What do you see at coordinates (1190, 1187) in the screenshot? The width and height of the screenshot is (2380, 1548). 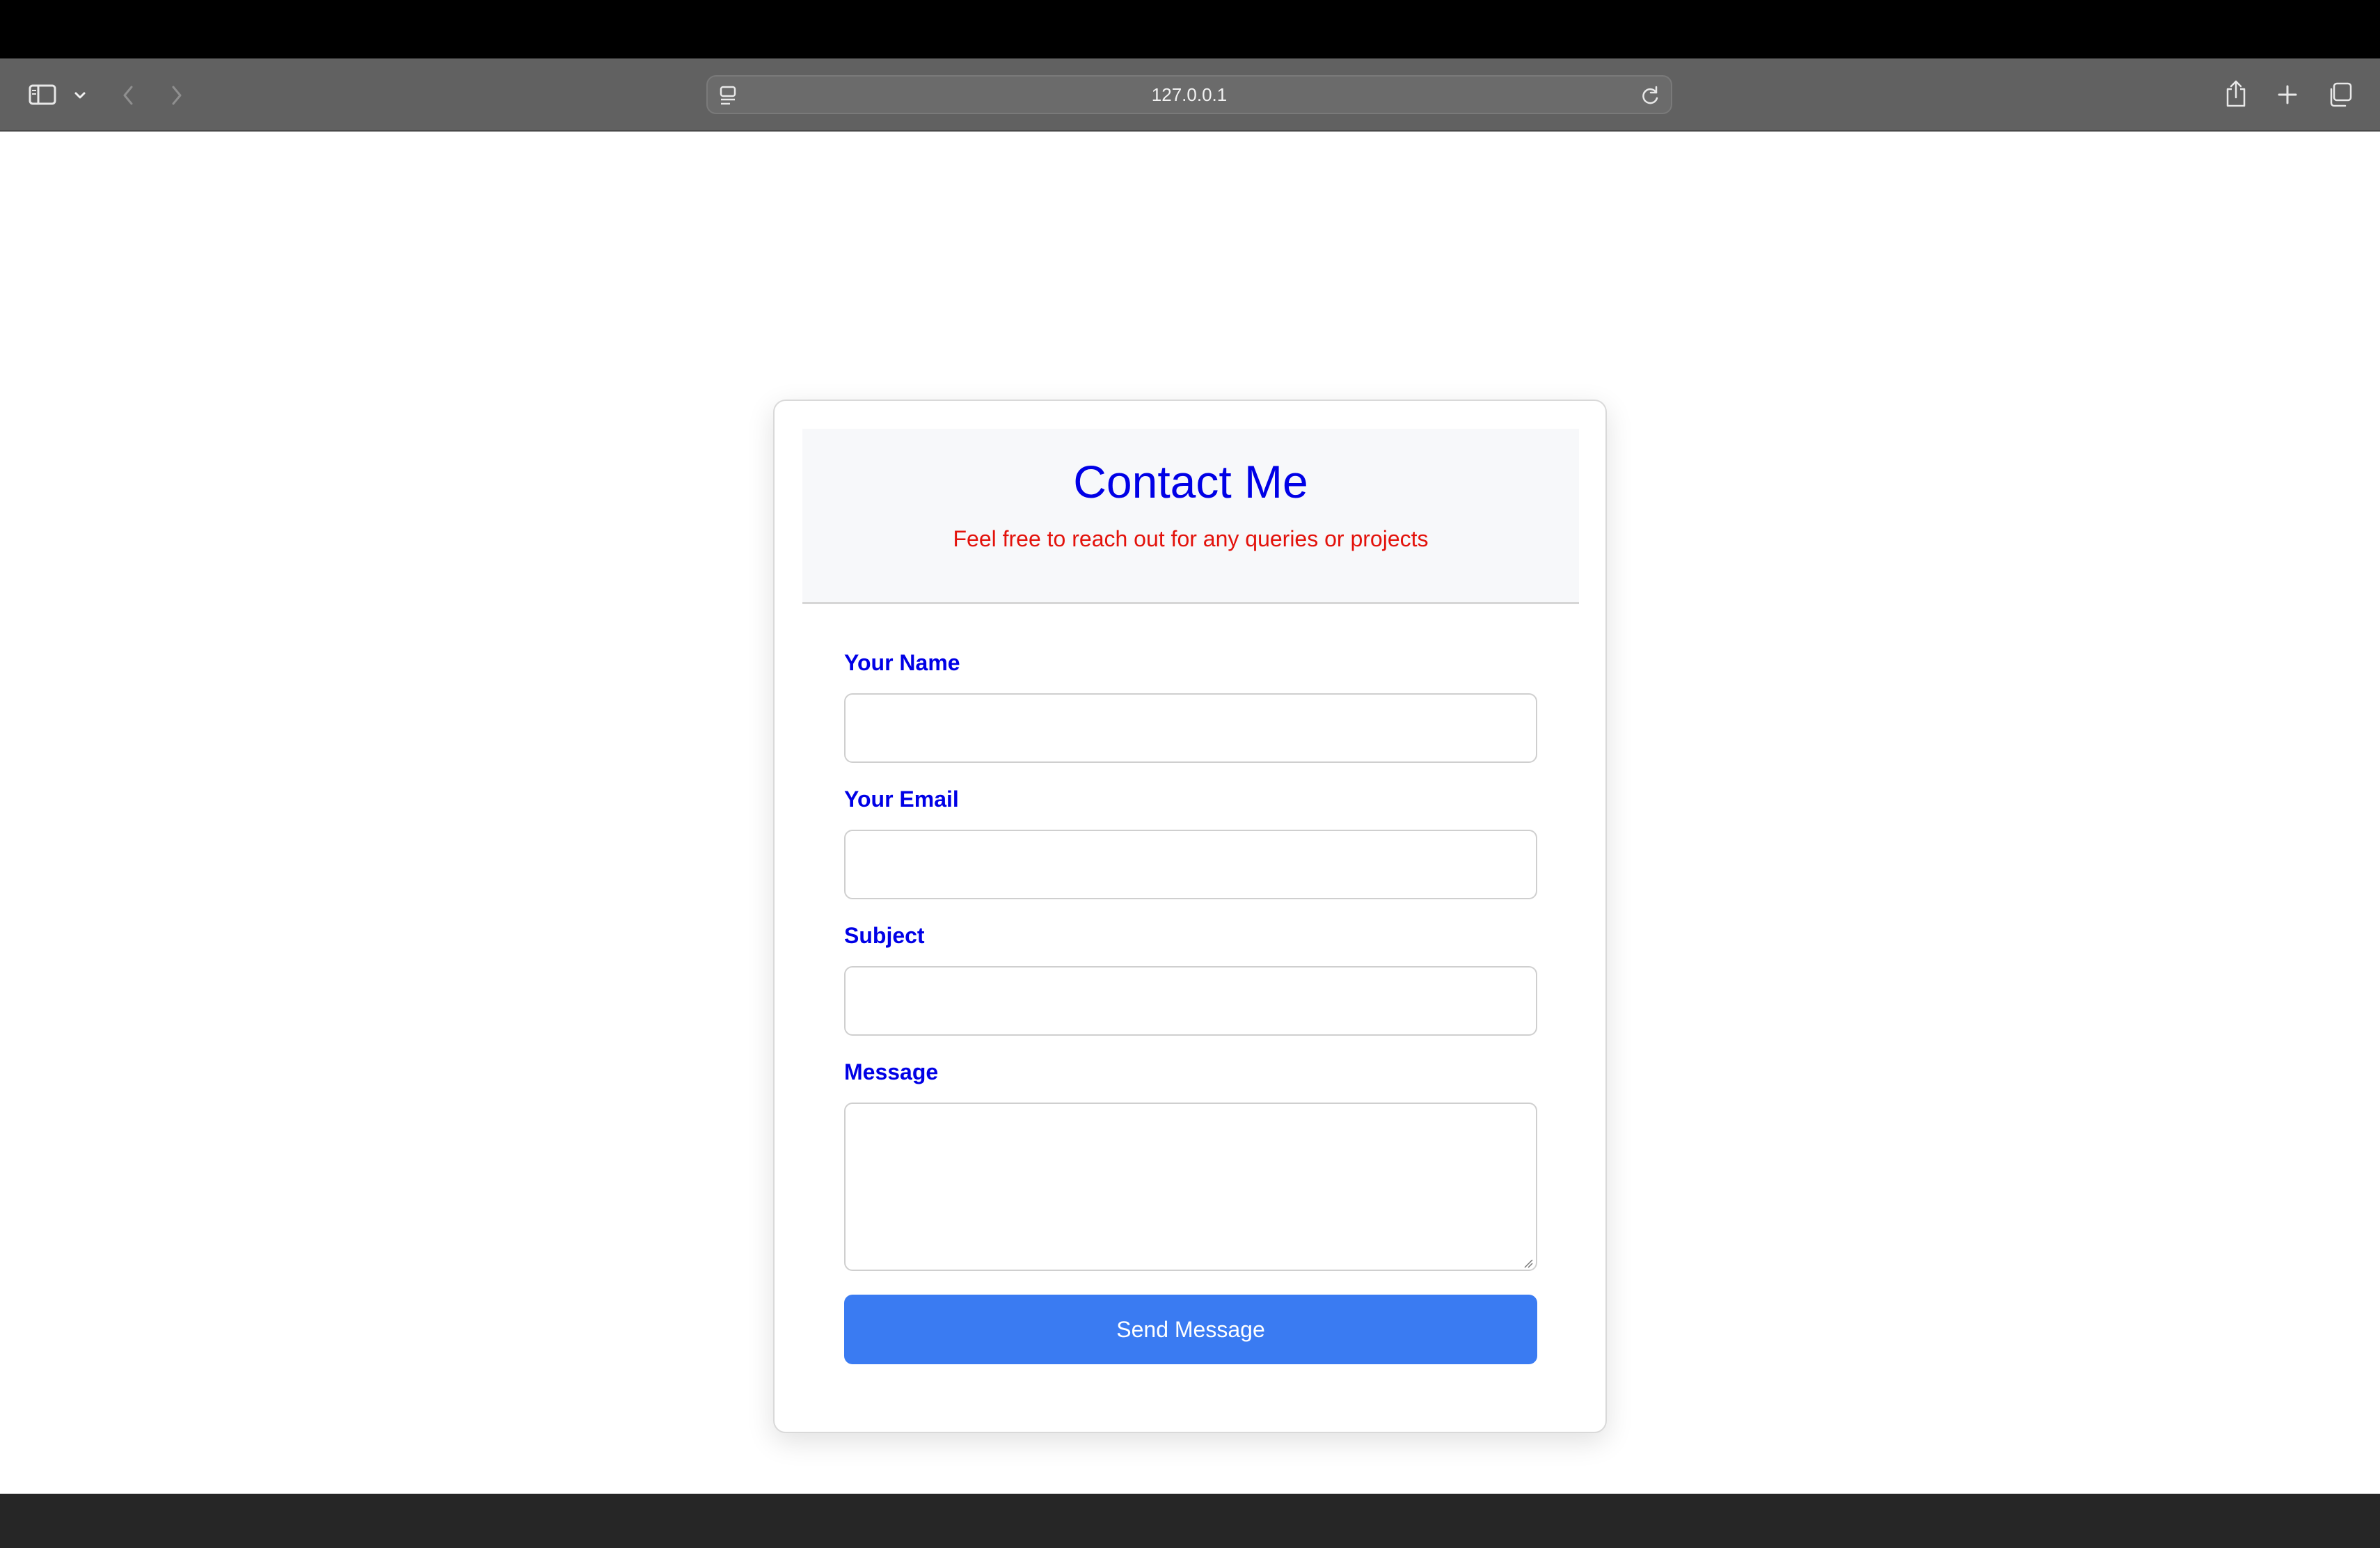 I see `message-textarea` at bounding box center [1190, 1187].